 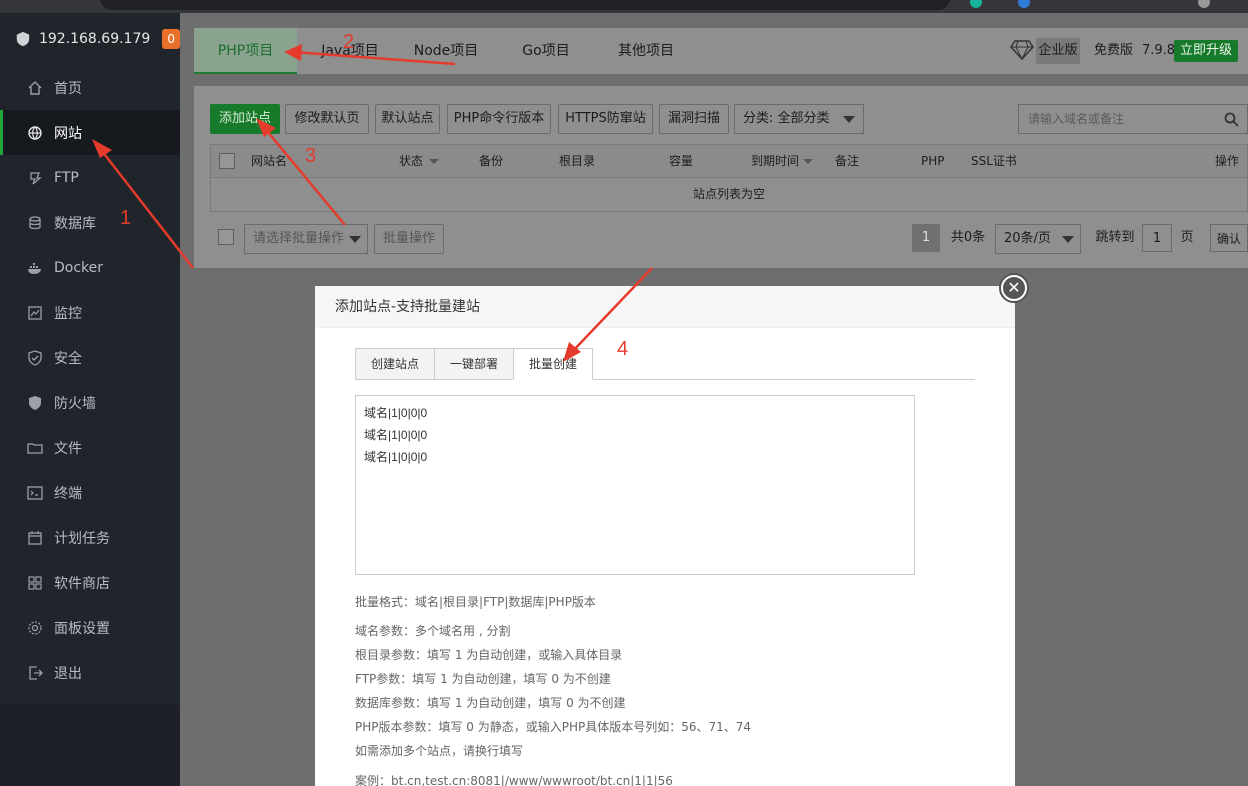 What do you see at coordinates (245, 119) in the screenshot?
I see `add-site-button: 添加站点` at bounding box center [245, 119].